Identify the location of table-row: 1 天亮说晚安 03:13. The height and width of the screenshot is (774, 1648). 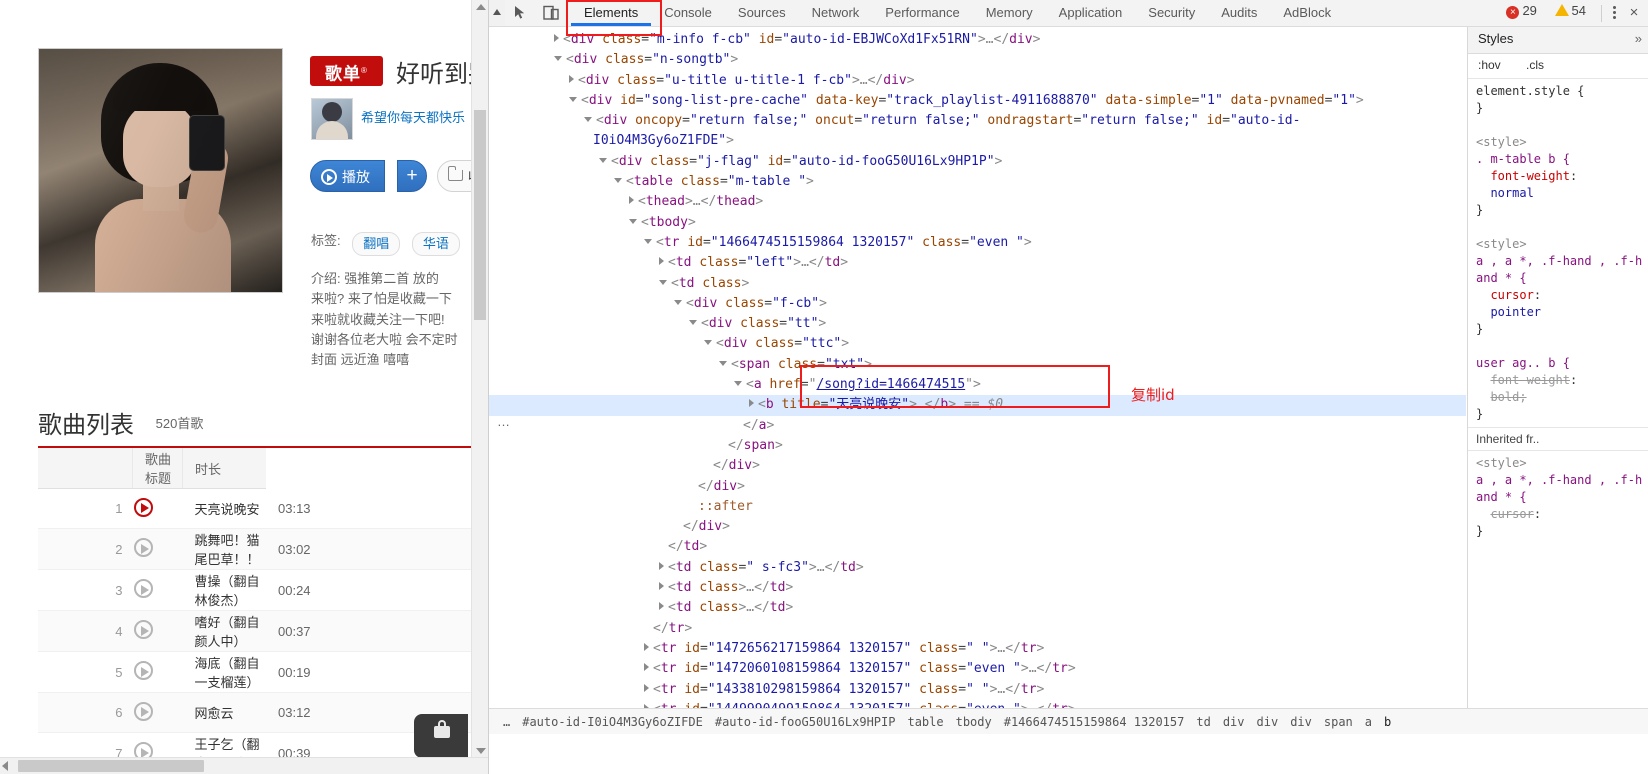
(263, 508).